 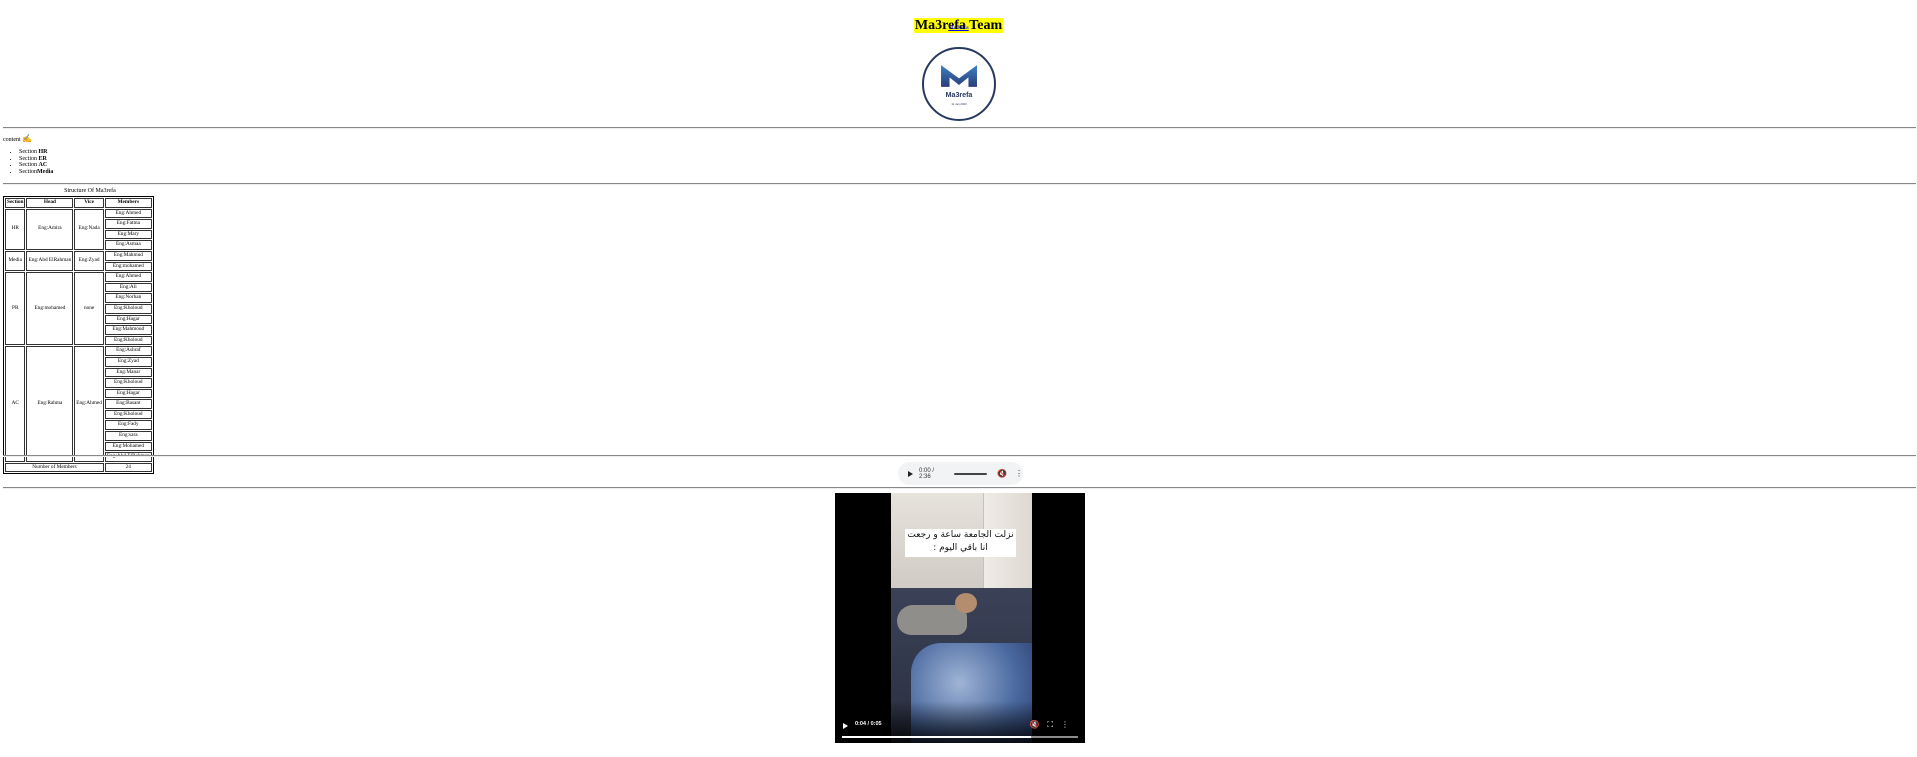 What do you see at coordinates (43, 152) in the screenshot?
I see `section-name: HR` at bounding box center [43, 152].